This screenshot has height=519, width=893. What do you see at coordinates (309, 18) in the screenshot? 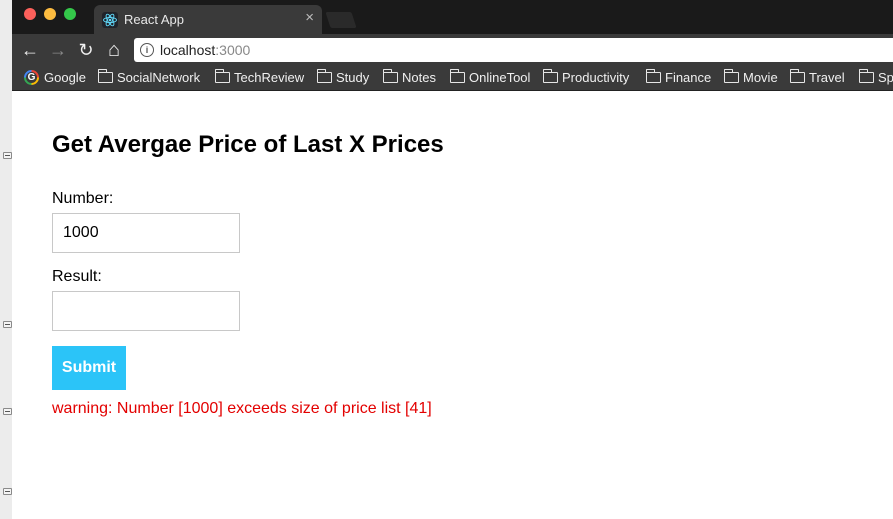
I see `tab-close-icon: ×` at bounding box center [309, 18].